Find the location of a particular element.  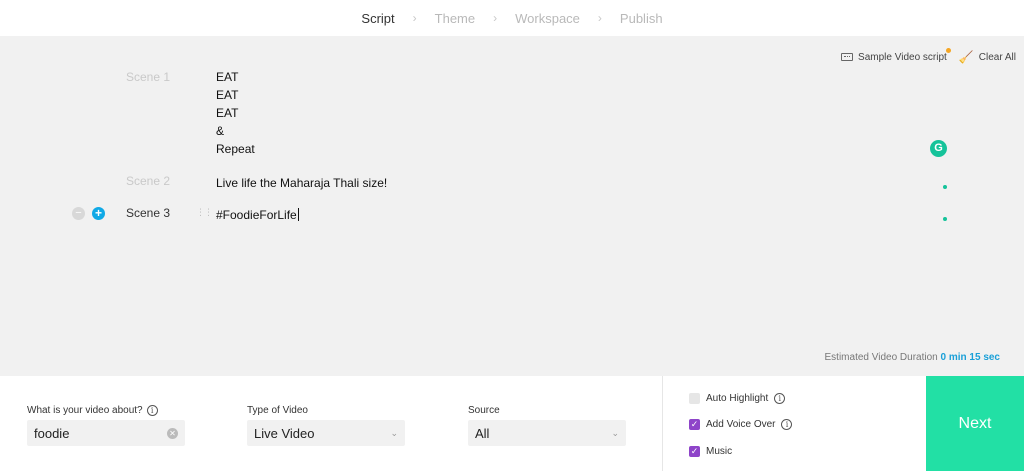

auto-highlight-option: Auto Highlight i is located at coordinates (737, 398).